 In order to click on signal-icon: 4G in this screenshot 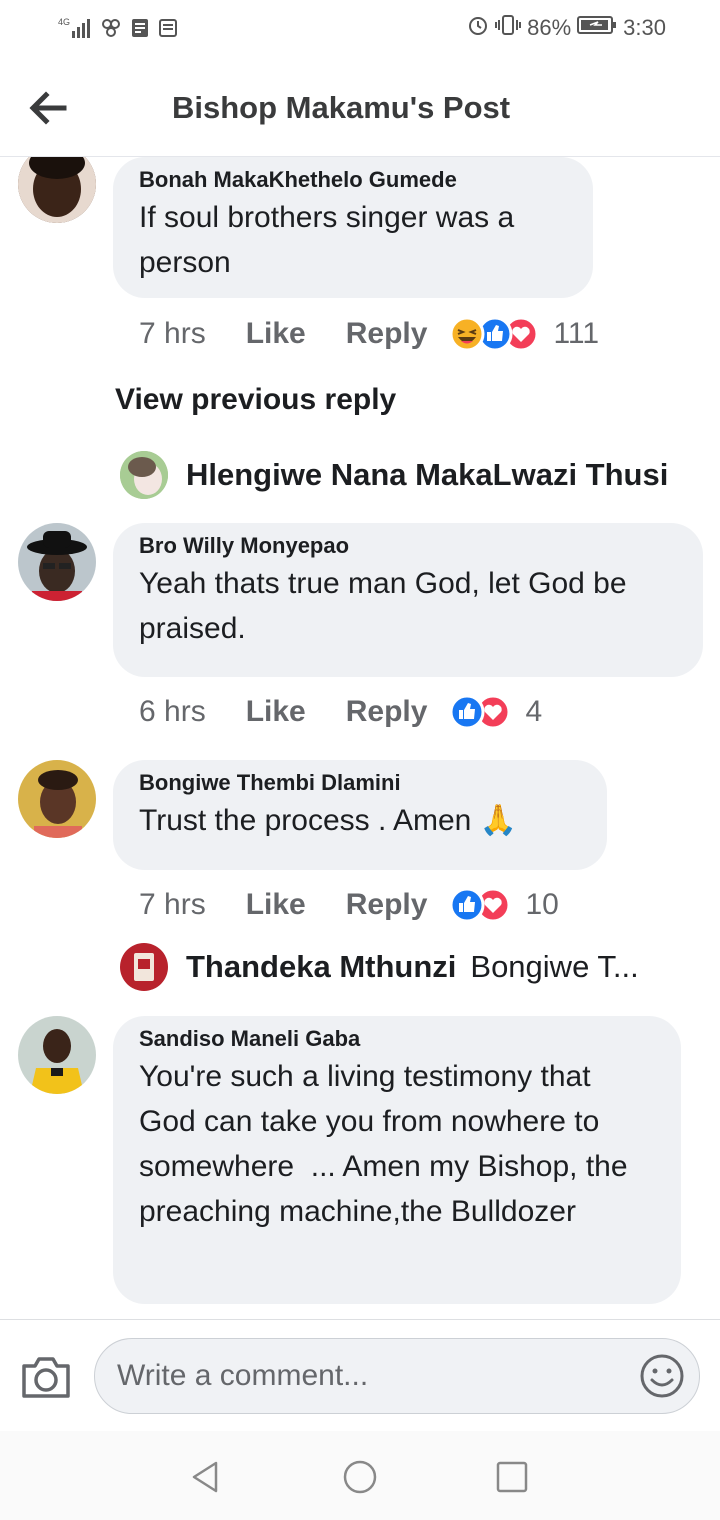, I will do `click(75, 30)`.